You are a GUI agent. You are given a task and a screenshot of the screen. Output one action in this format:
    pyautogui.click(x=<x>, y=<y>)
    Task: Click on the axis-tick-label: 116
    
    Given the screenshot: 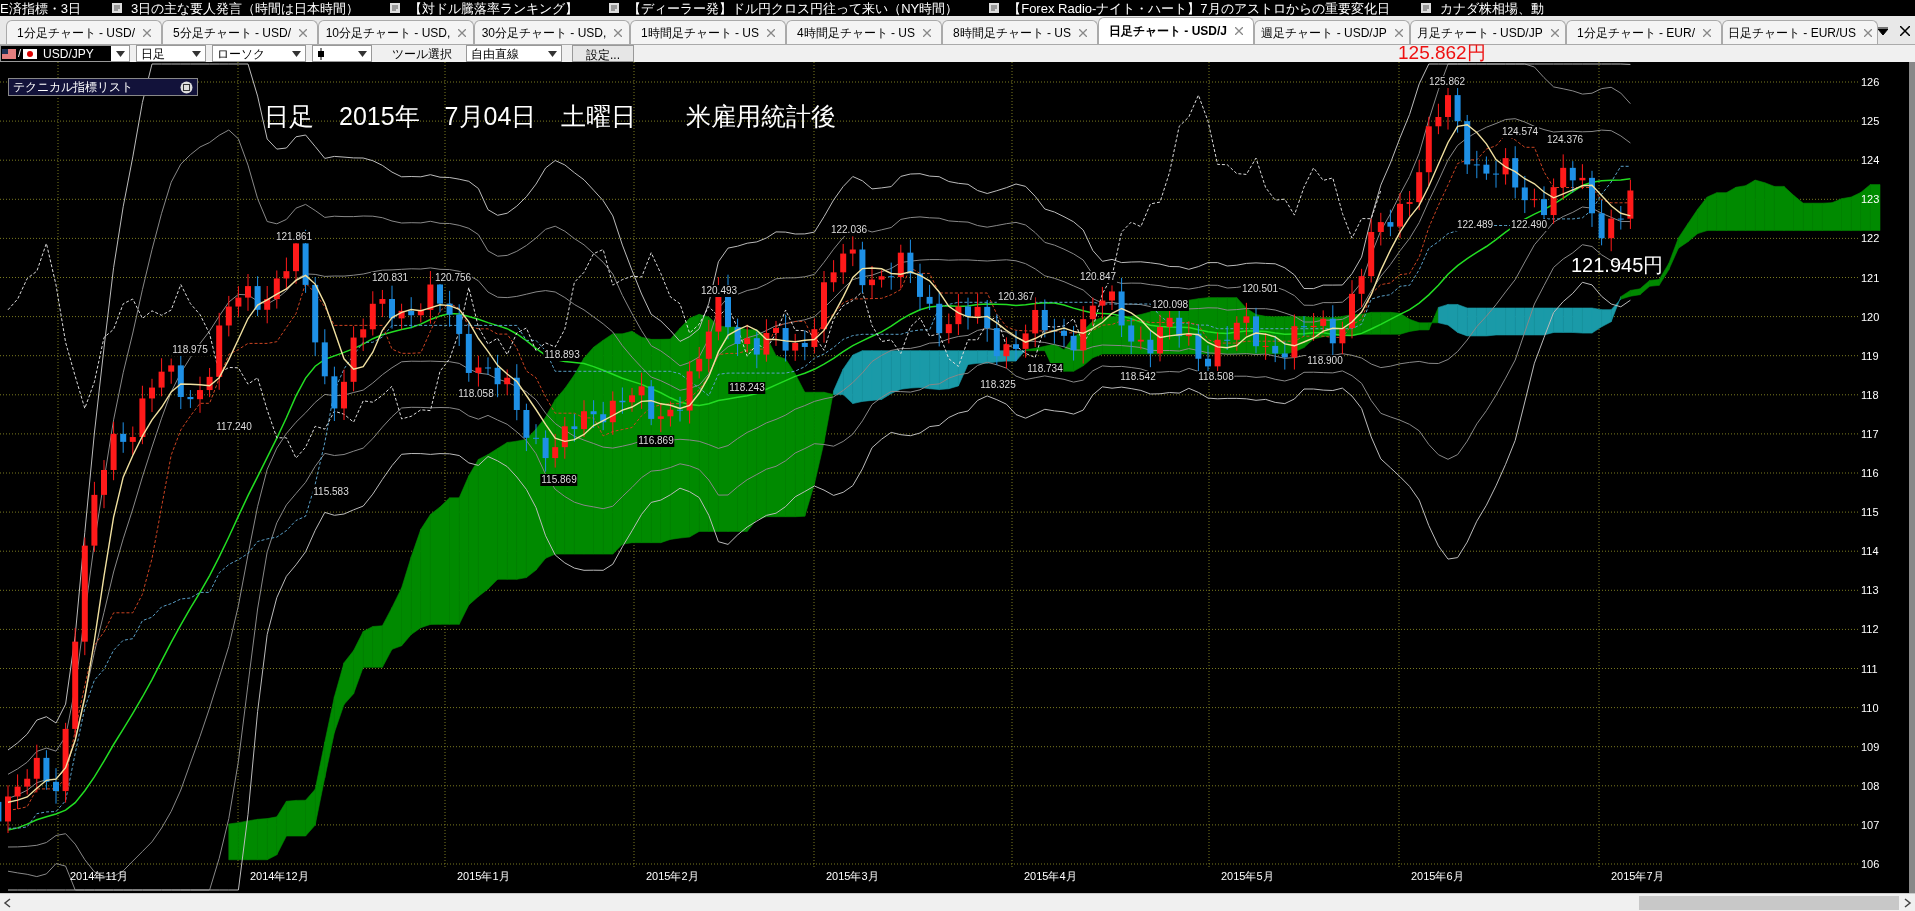 What is the action you would take?
    pyautogui.click(x=1870, y=473)
    